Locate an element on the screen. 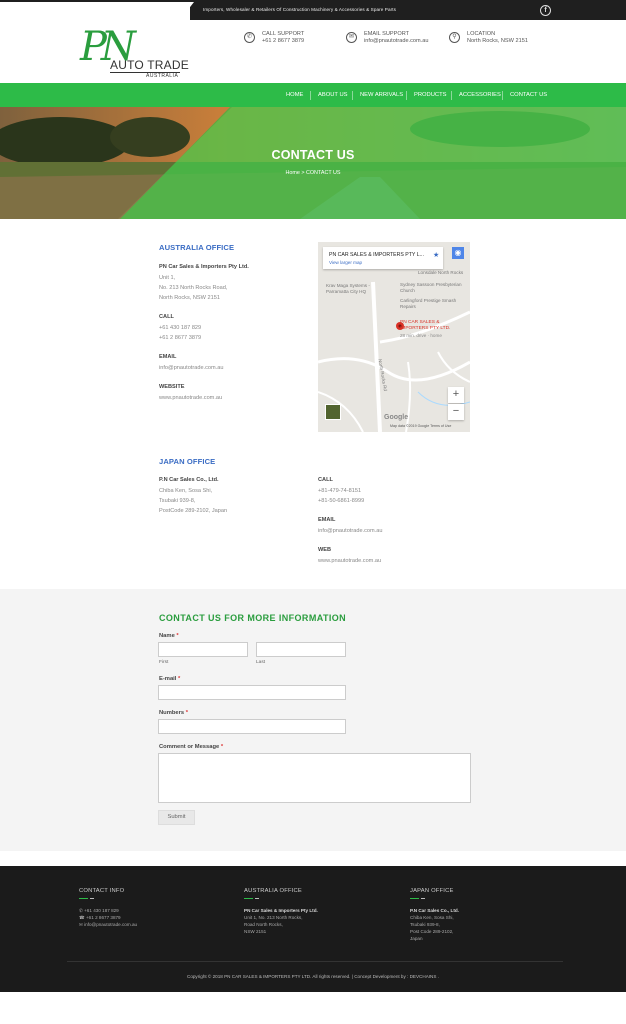 Image resolution: width=626 pixels, height=1024 pixels. australia-phone: +61 2 8677 3879 is located at coordinates (180, 338).